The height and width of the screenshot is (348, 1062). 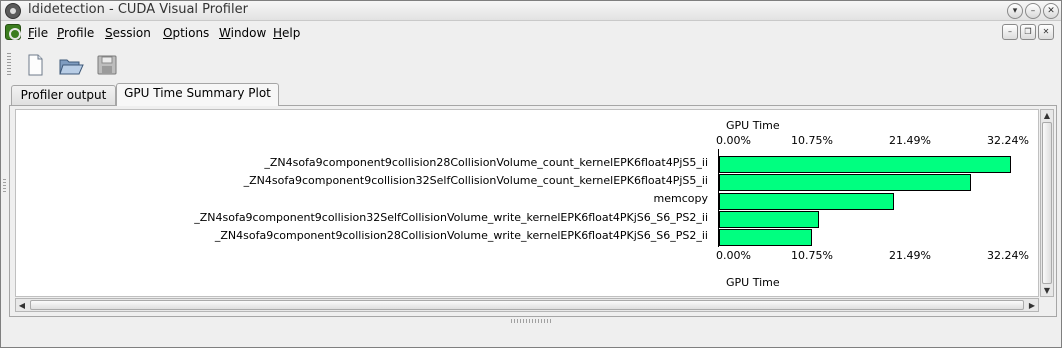 I want to click on window-title: ldidetection - CUDA Visual Profiler, so click(x=138, y=9).